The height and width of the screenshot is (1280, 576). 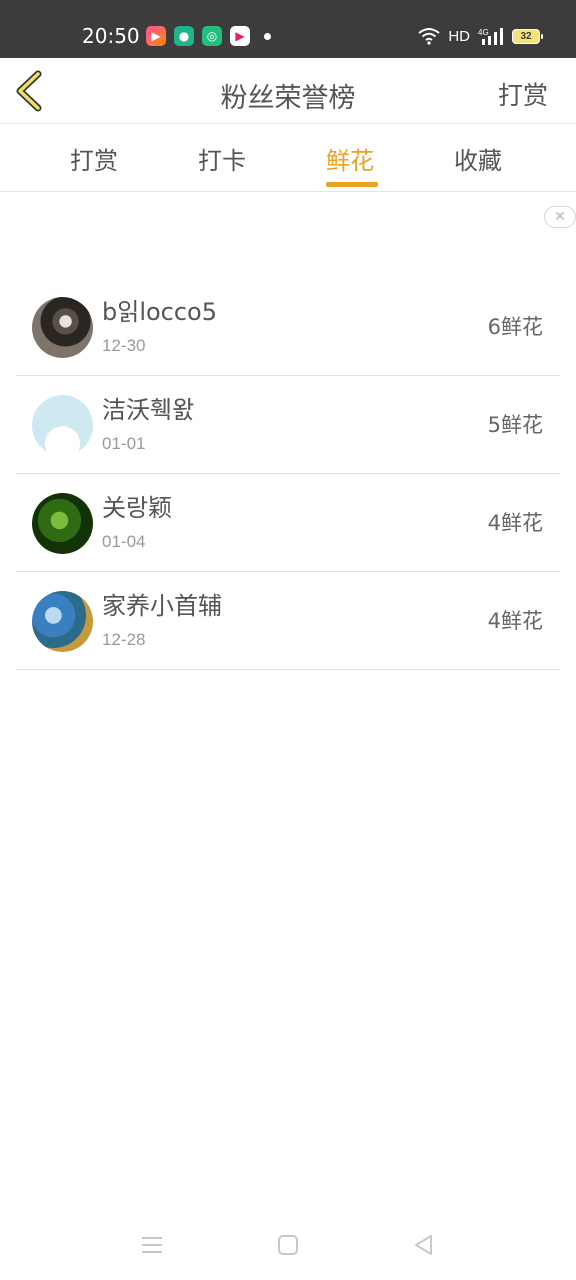 I want to click on notification-dot-icon, so click(x=267, y=36).